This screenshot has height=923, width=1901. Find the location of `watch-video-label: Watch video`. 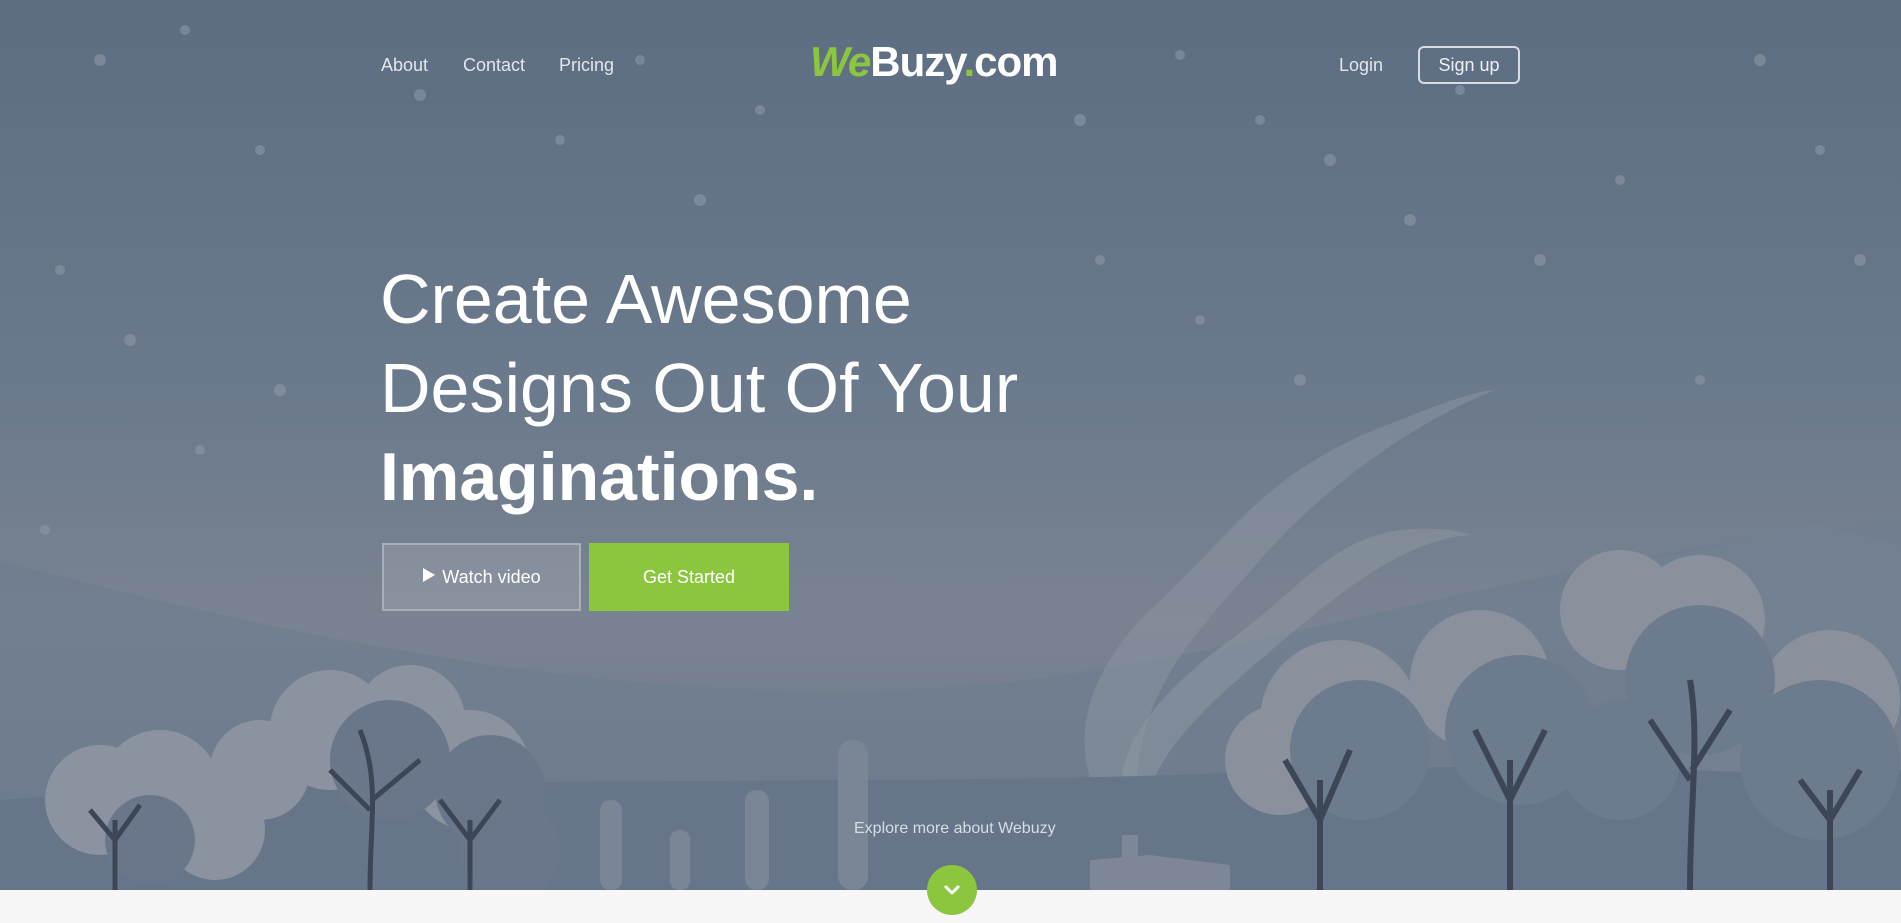

watch-video-label: Watch video is located at coordinates (491, 576).